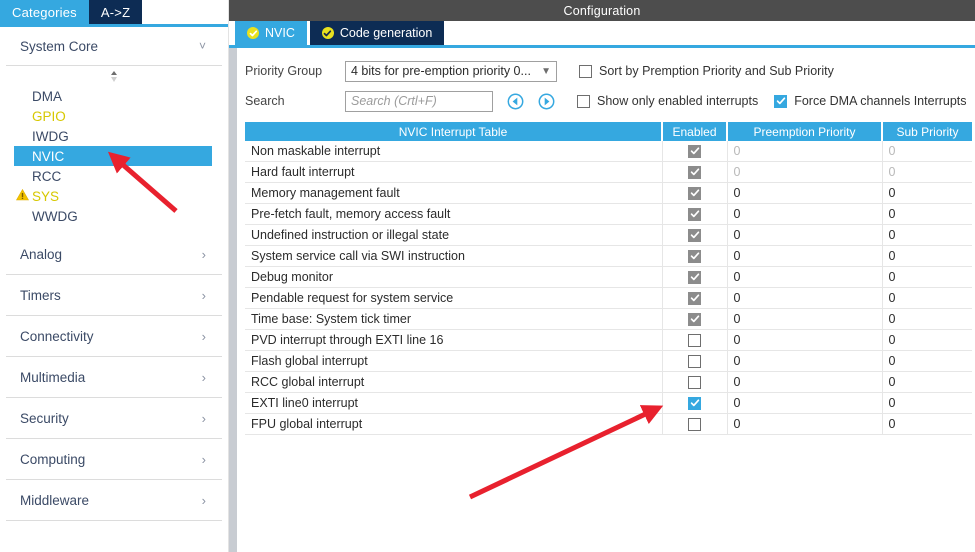 The image size is (975, 552). What do you see at coordinates (608, 172) in the screenshot?
I see `table-row: Hard fault interrupt 0 0` at bounding box center [608, 172].